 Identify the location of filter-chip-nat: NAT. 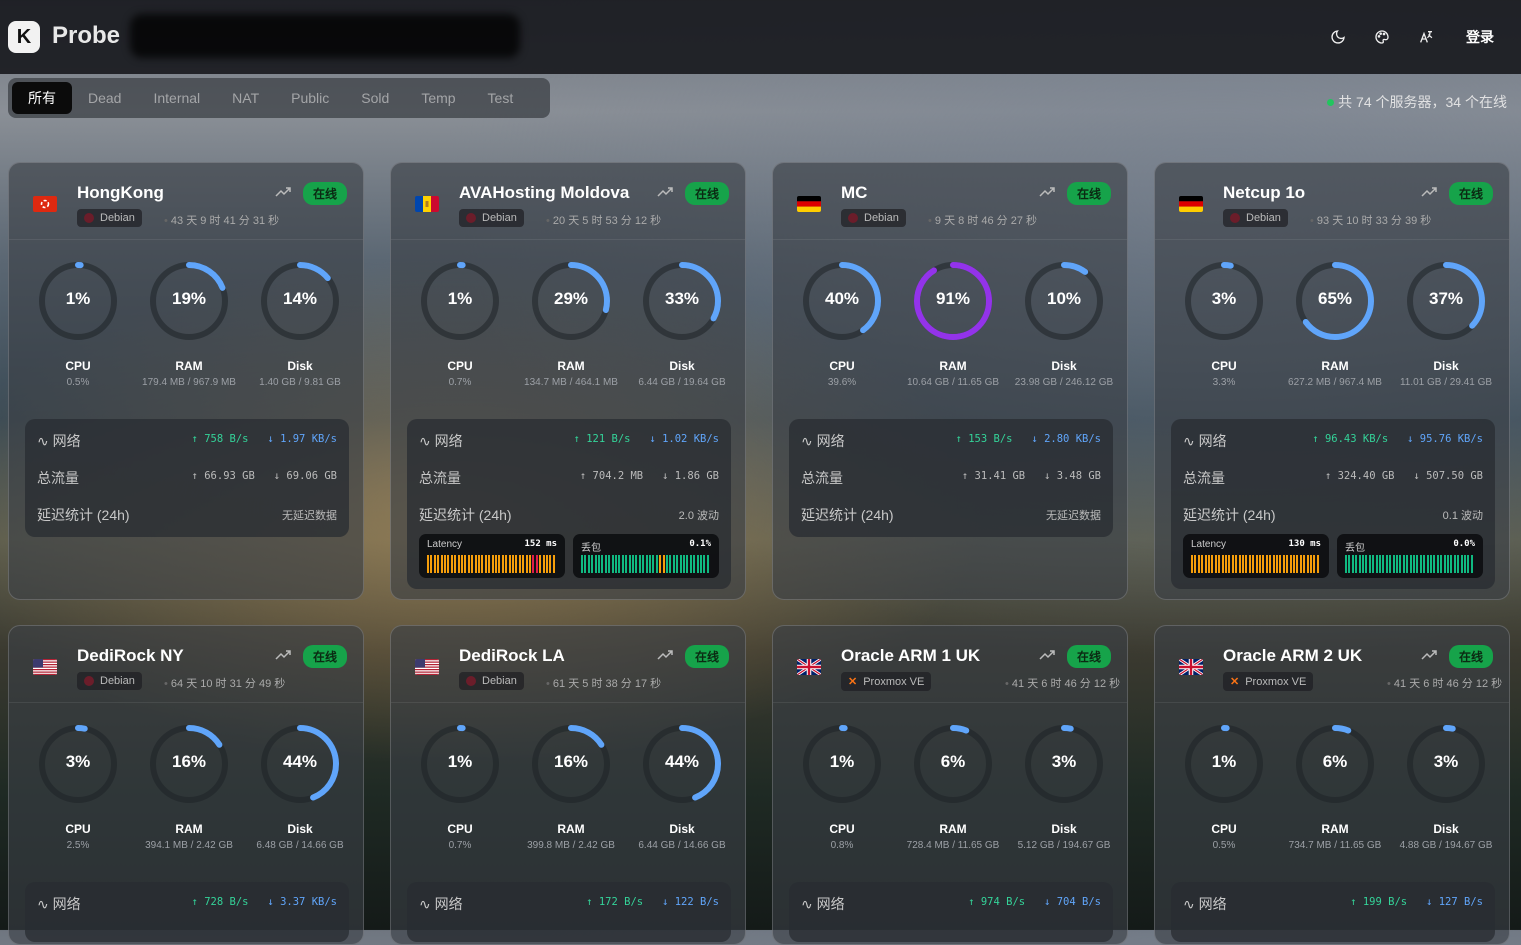
(245, 98).